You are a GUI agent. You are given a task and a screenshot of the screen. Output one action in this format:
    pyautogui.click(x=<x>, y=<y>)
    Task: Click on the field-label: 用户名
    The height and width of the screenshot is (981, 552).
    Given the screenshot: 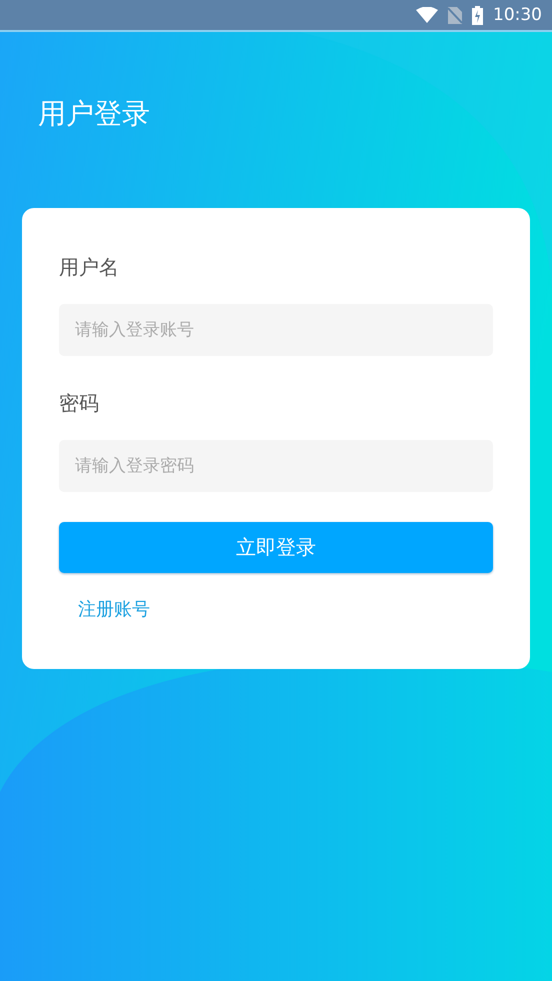 What is the action you would take?
    pyautogui.click(x=89, y=267)
    